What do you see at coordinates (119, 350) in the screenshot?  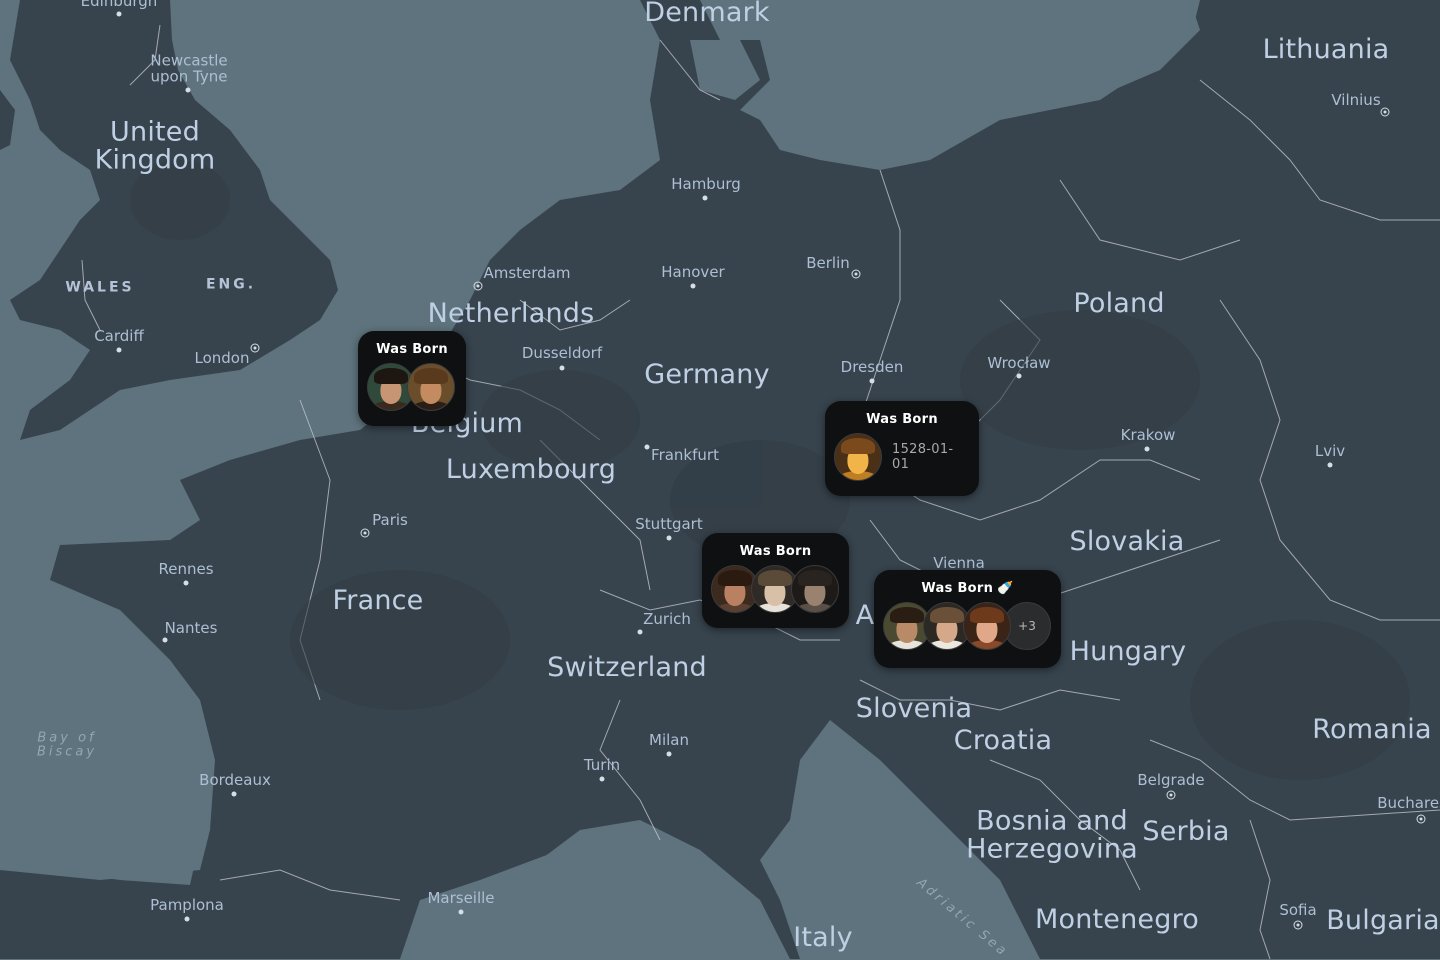 I see `city-dot-icon-cardiff` at bounding box center [119, 350].